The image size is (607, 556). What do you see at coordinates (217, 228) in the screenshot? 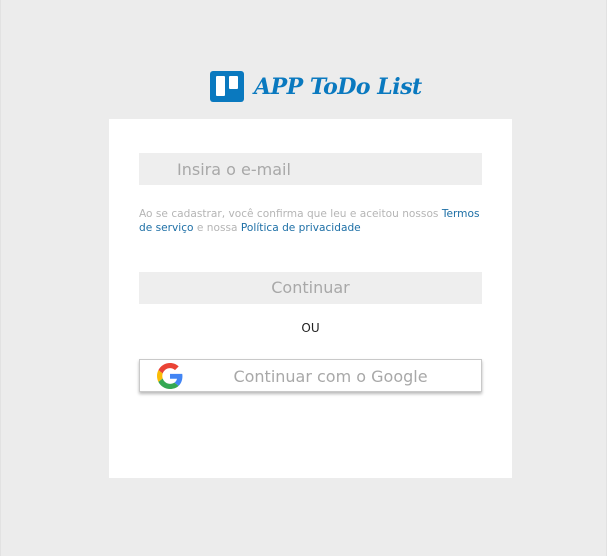
I see `terms-middle-text: e nossa` at bounding box center [217, 228].